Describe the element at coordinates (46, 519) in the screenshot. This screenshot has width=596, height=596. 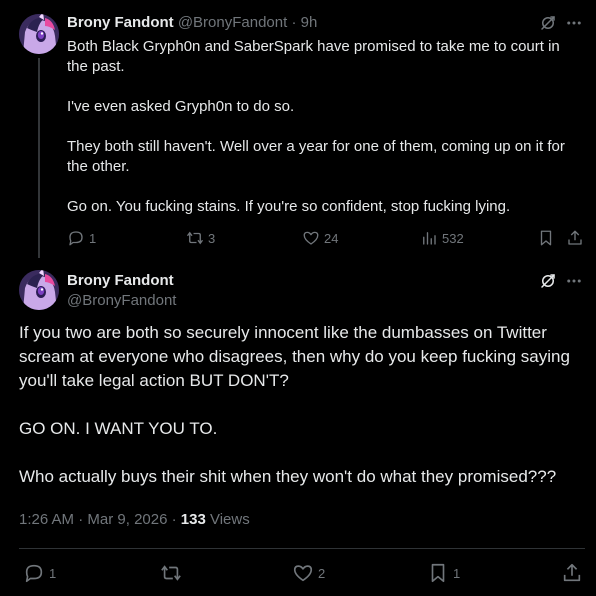
I see `tweet-time: 1:26 AM` at that location.